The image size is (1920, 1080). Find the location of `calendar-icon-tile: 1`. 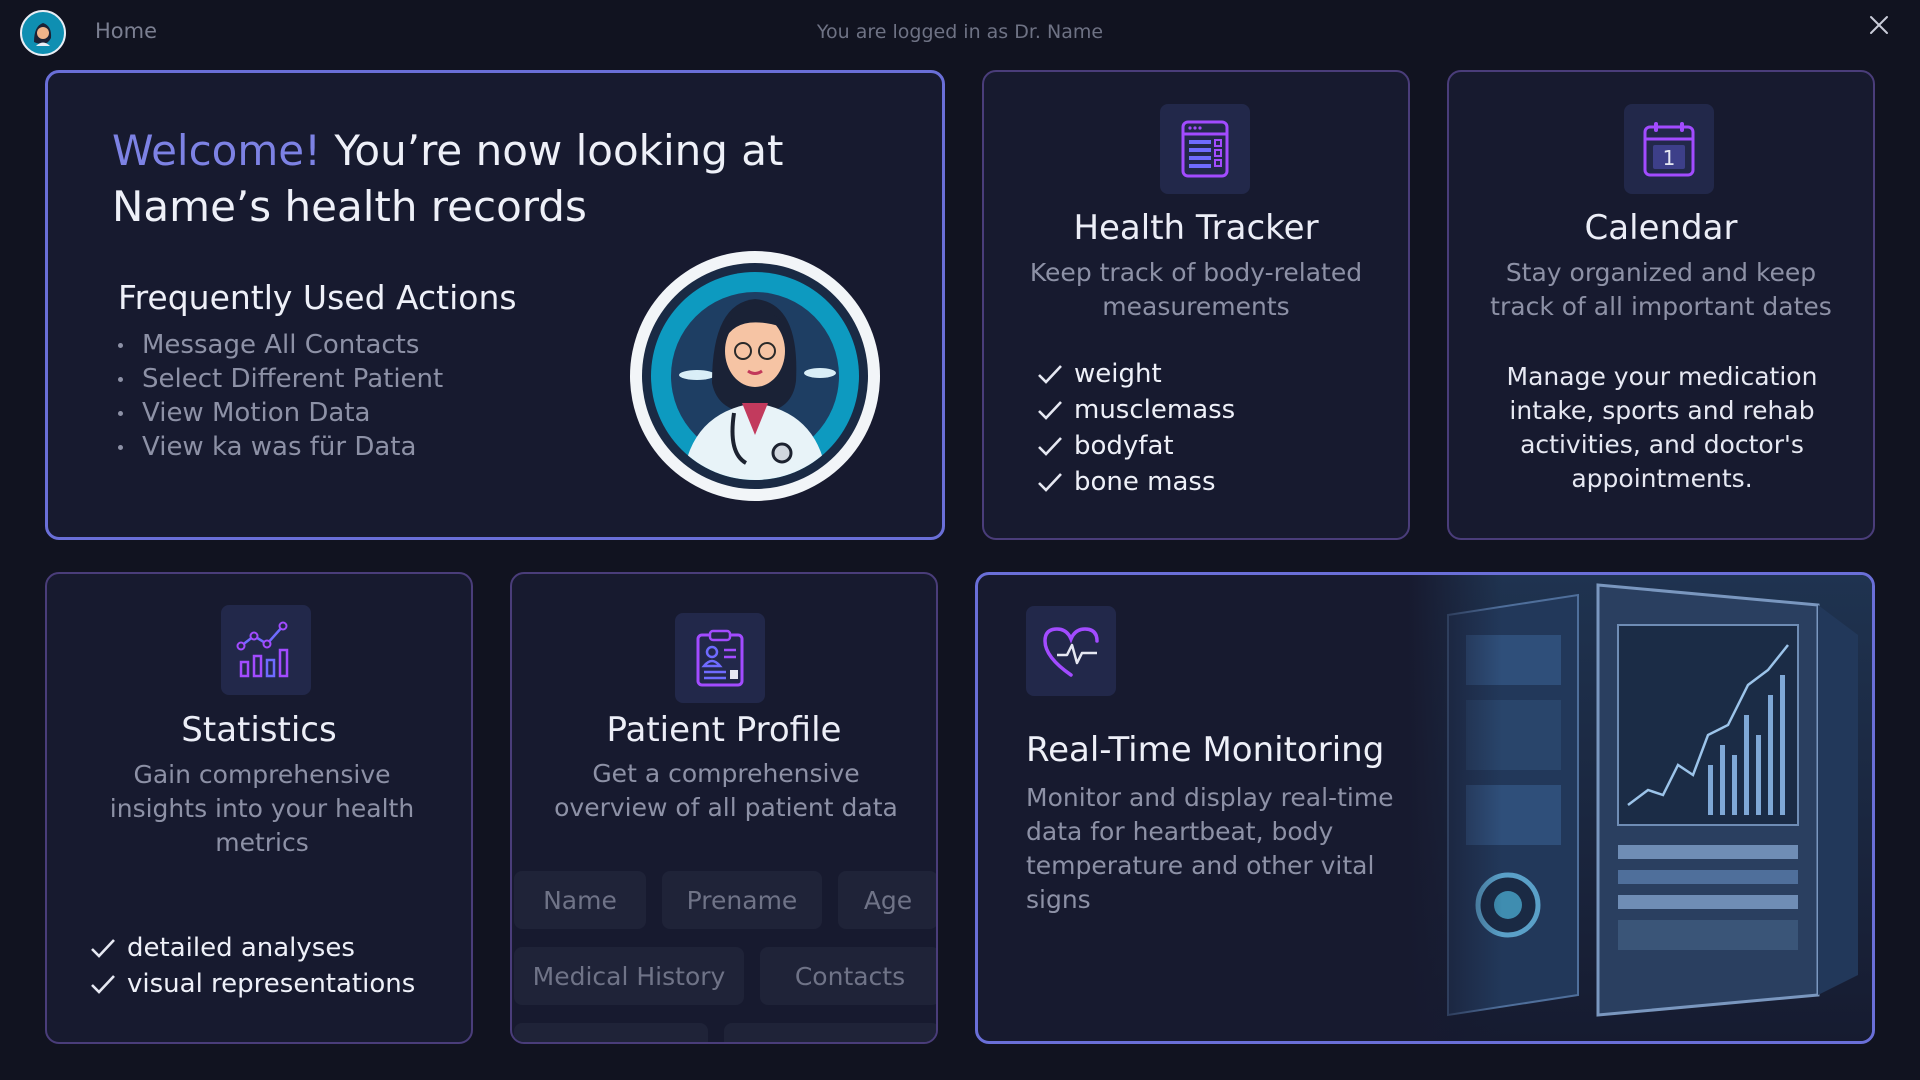

calendar-icon-tile: 1 is located at coordinates (1669, 149).